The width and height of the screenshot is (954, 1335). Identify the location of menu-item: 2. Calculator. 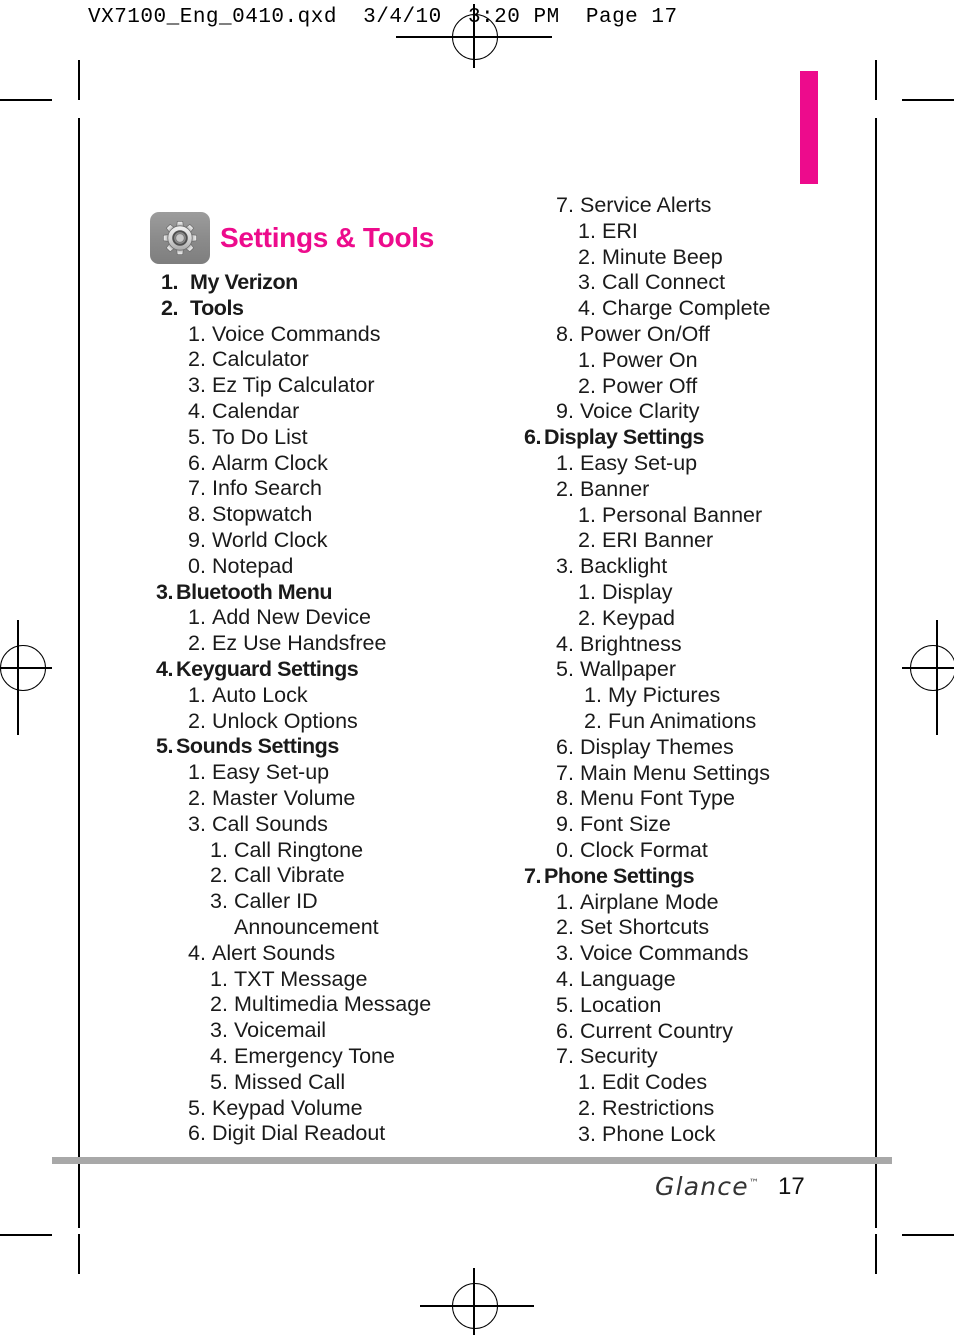
(315, 360).